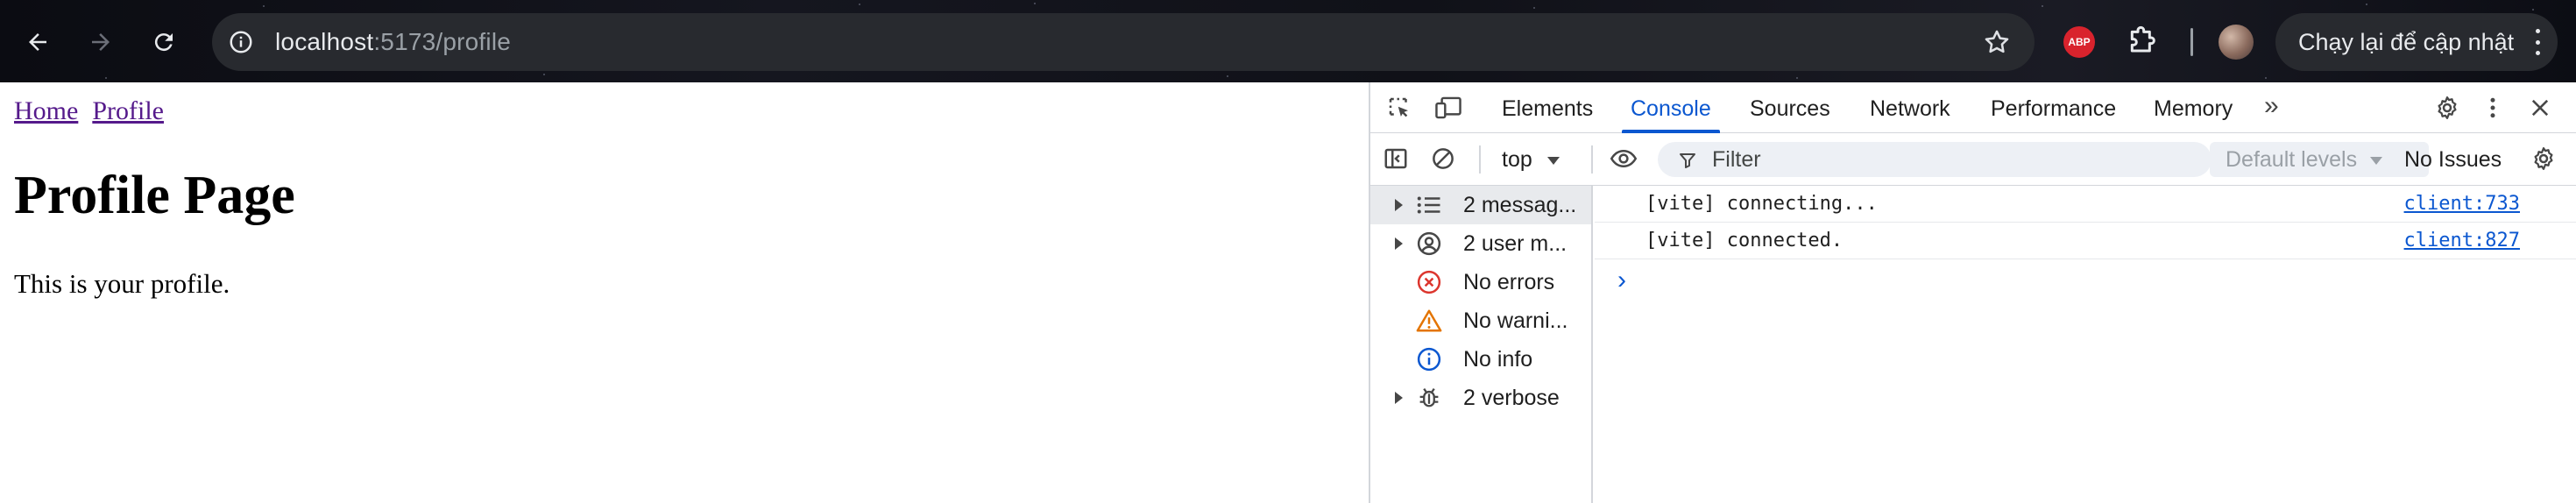  Describe the element at coordinates (442, 41) in the screenshot. I see `url-path: :5173/profile` at that location.